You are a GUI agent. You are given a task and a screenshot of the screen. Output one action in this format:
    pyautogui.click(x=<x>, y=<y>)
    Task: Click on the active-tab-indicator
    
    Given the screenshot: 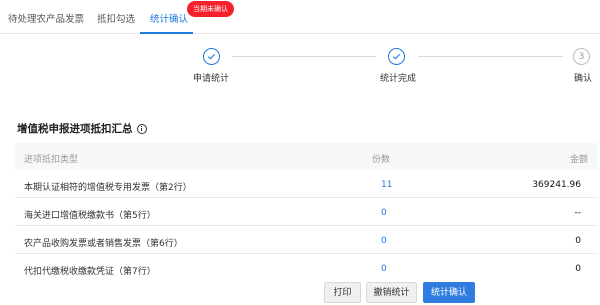 What is the action you would take?
    pyautogui.click(x=166, y=33)
    